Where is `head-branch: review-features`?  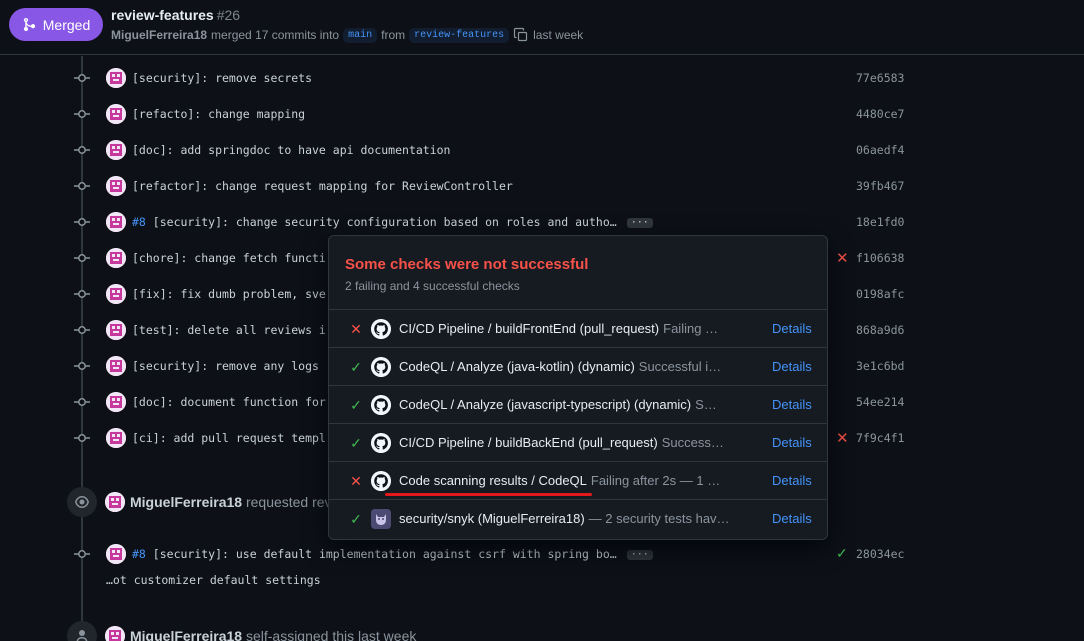 head-branch: review-features is located at coordinates (459, 35).